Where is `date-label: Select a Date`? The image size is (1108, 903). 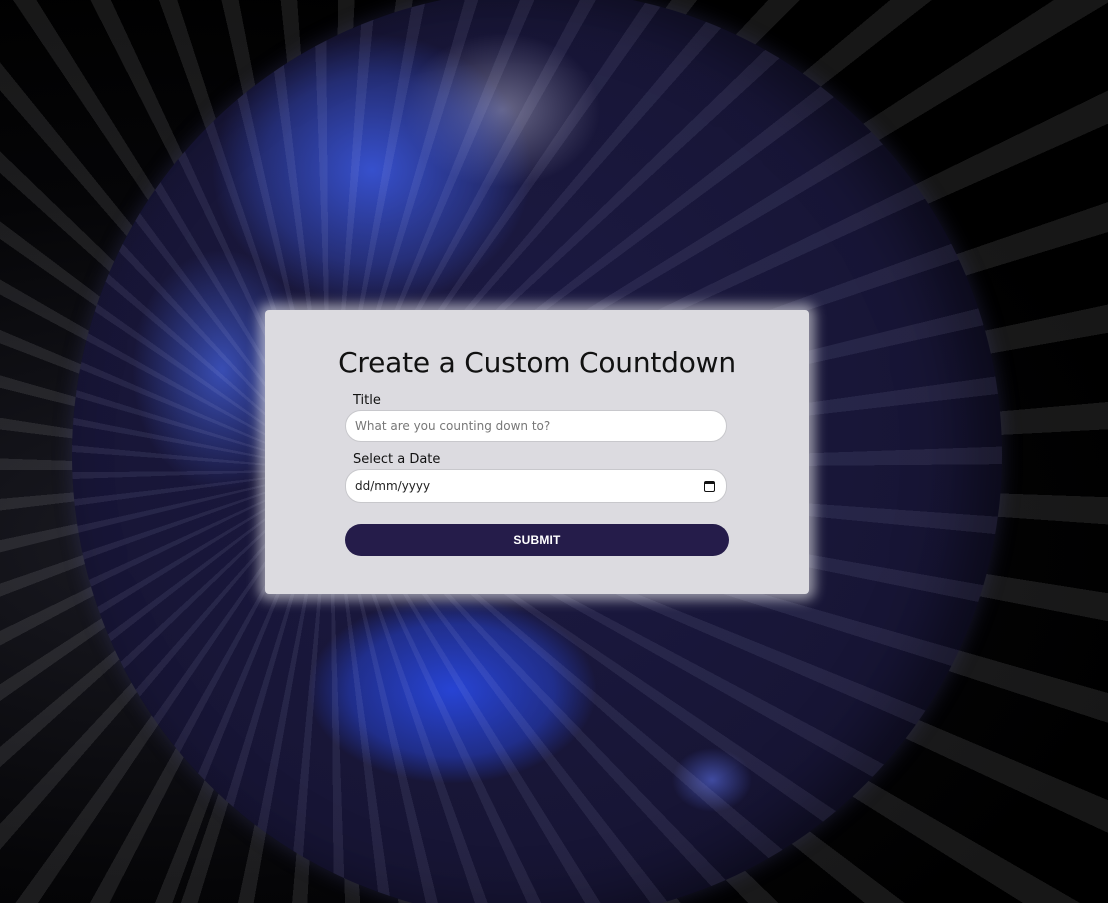 date-label: Select a Date is located at coordinates (397, 459).